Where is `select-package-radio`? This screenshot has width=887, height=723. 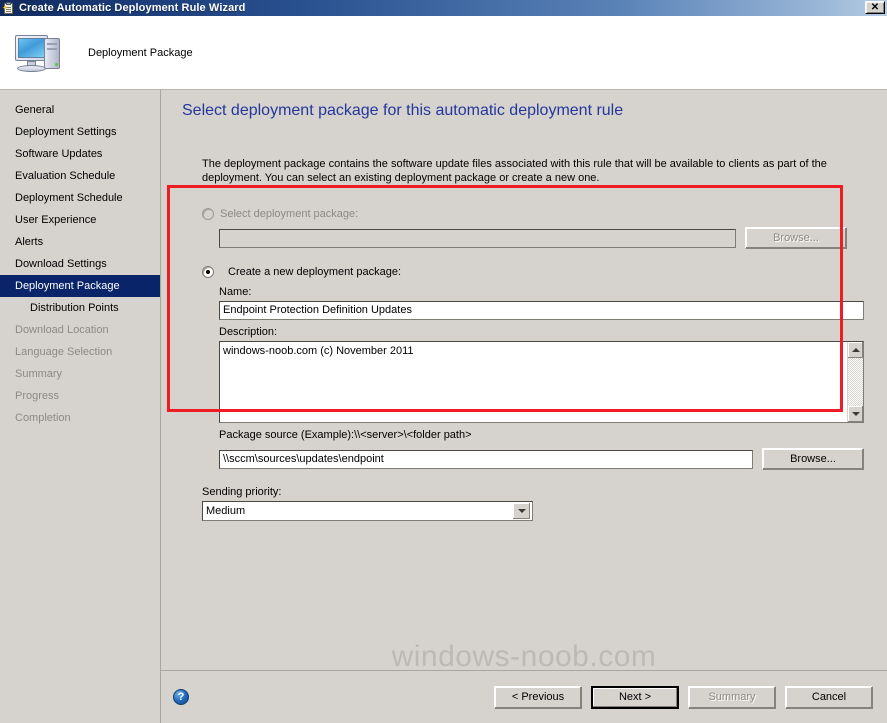 select-package-radio is located at coordinates (208, 214).